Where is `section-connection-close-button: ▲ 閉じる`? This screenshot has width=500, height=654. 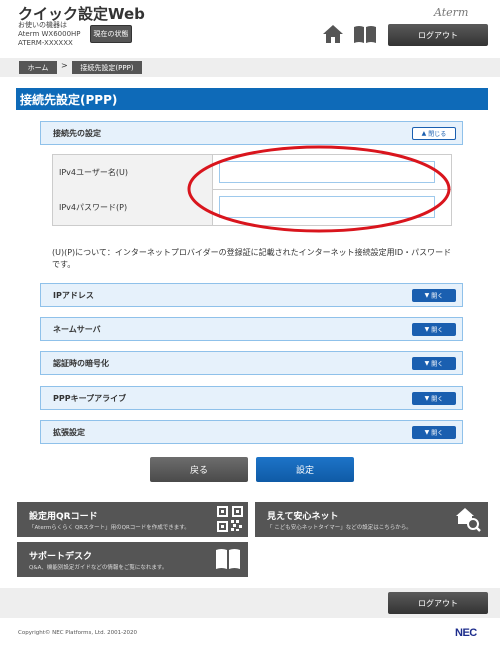 section-connection-close-button: ▲ 閉じる is located at coordinates (434, 133).